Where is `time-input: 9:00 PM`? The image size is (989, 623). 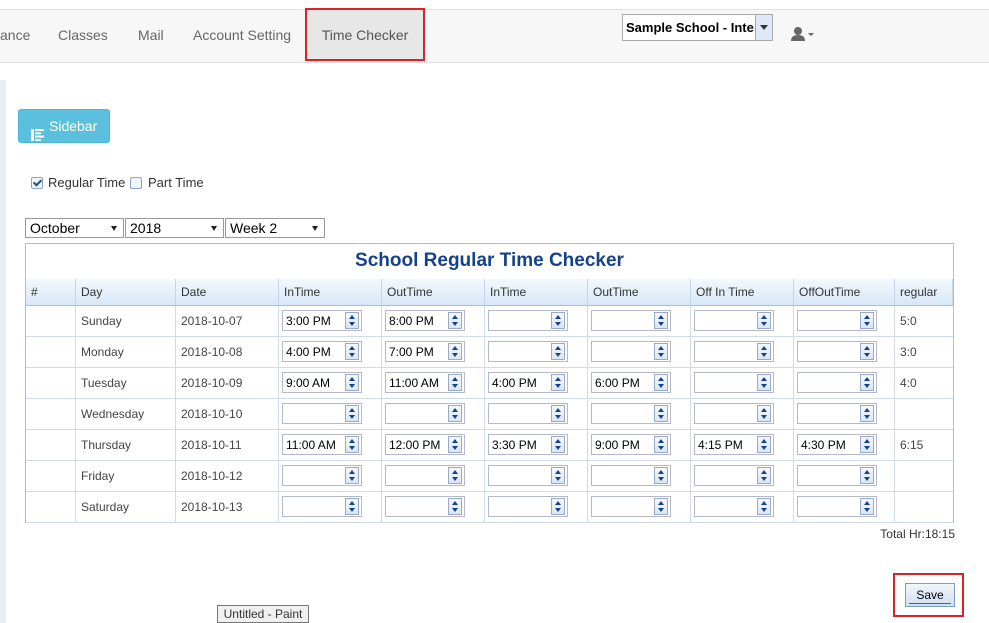
time-input: 9:00 PM is located at coordinates (631, 444).